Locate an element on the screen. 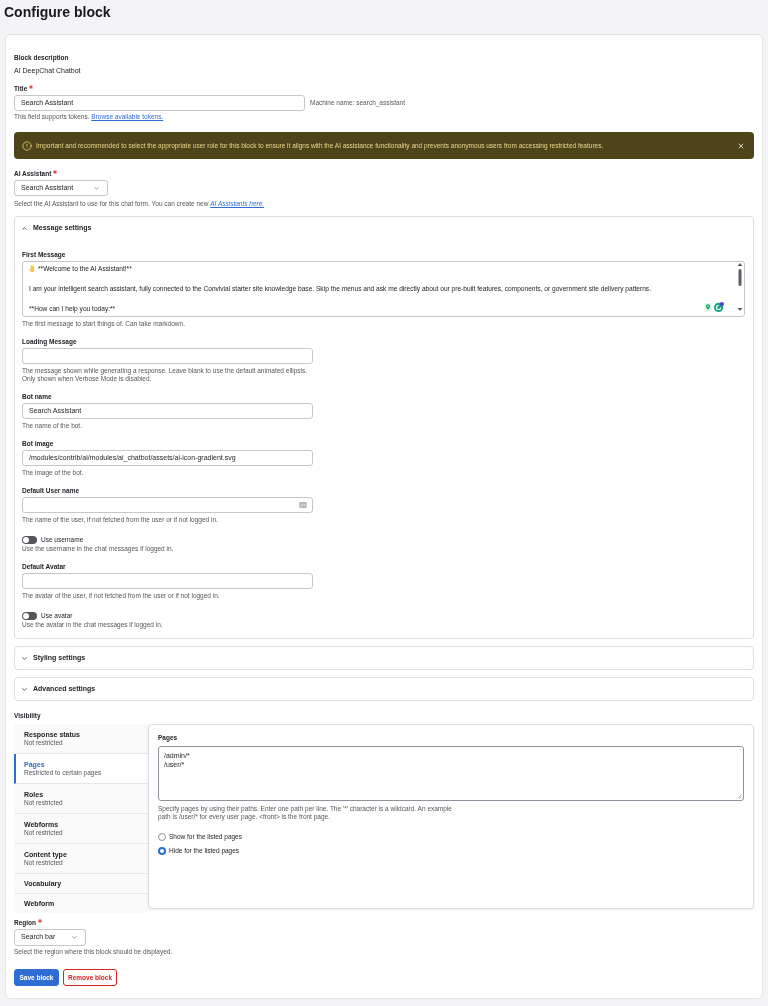 The image size is (768, 1006). dots-icon is located at coordinates (303, 505).